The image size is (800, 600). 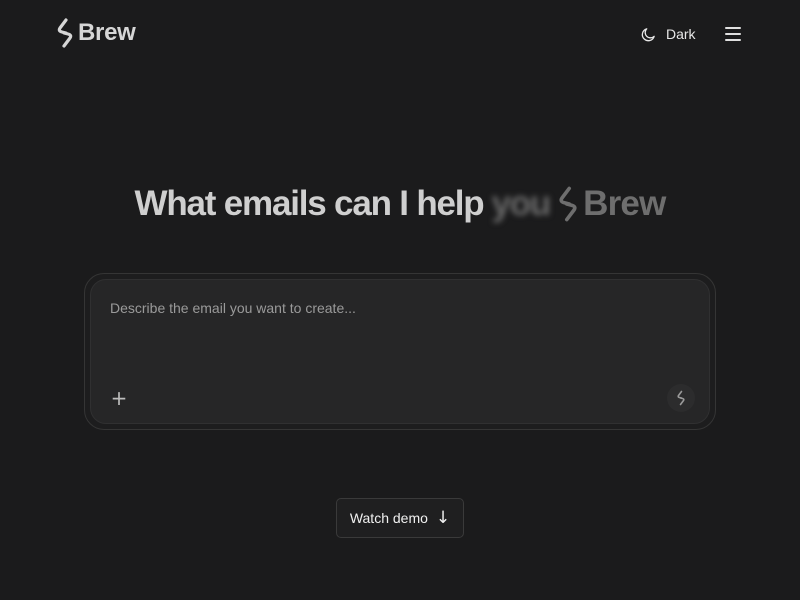 I want to click on moon-icon, so click(x=648, y=34).